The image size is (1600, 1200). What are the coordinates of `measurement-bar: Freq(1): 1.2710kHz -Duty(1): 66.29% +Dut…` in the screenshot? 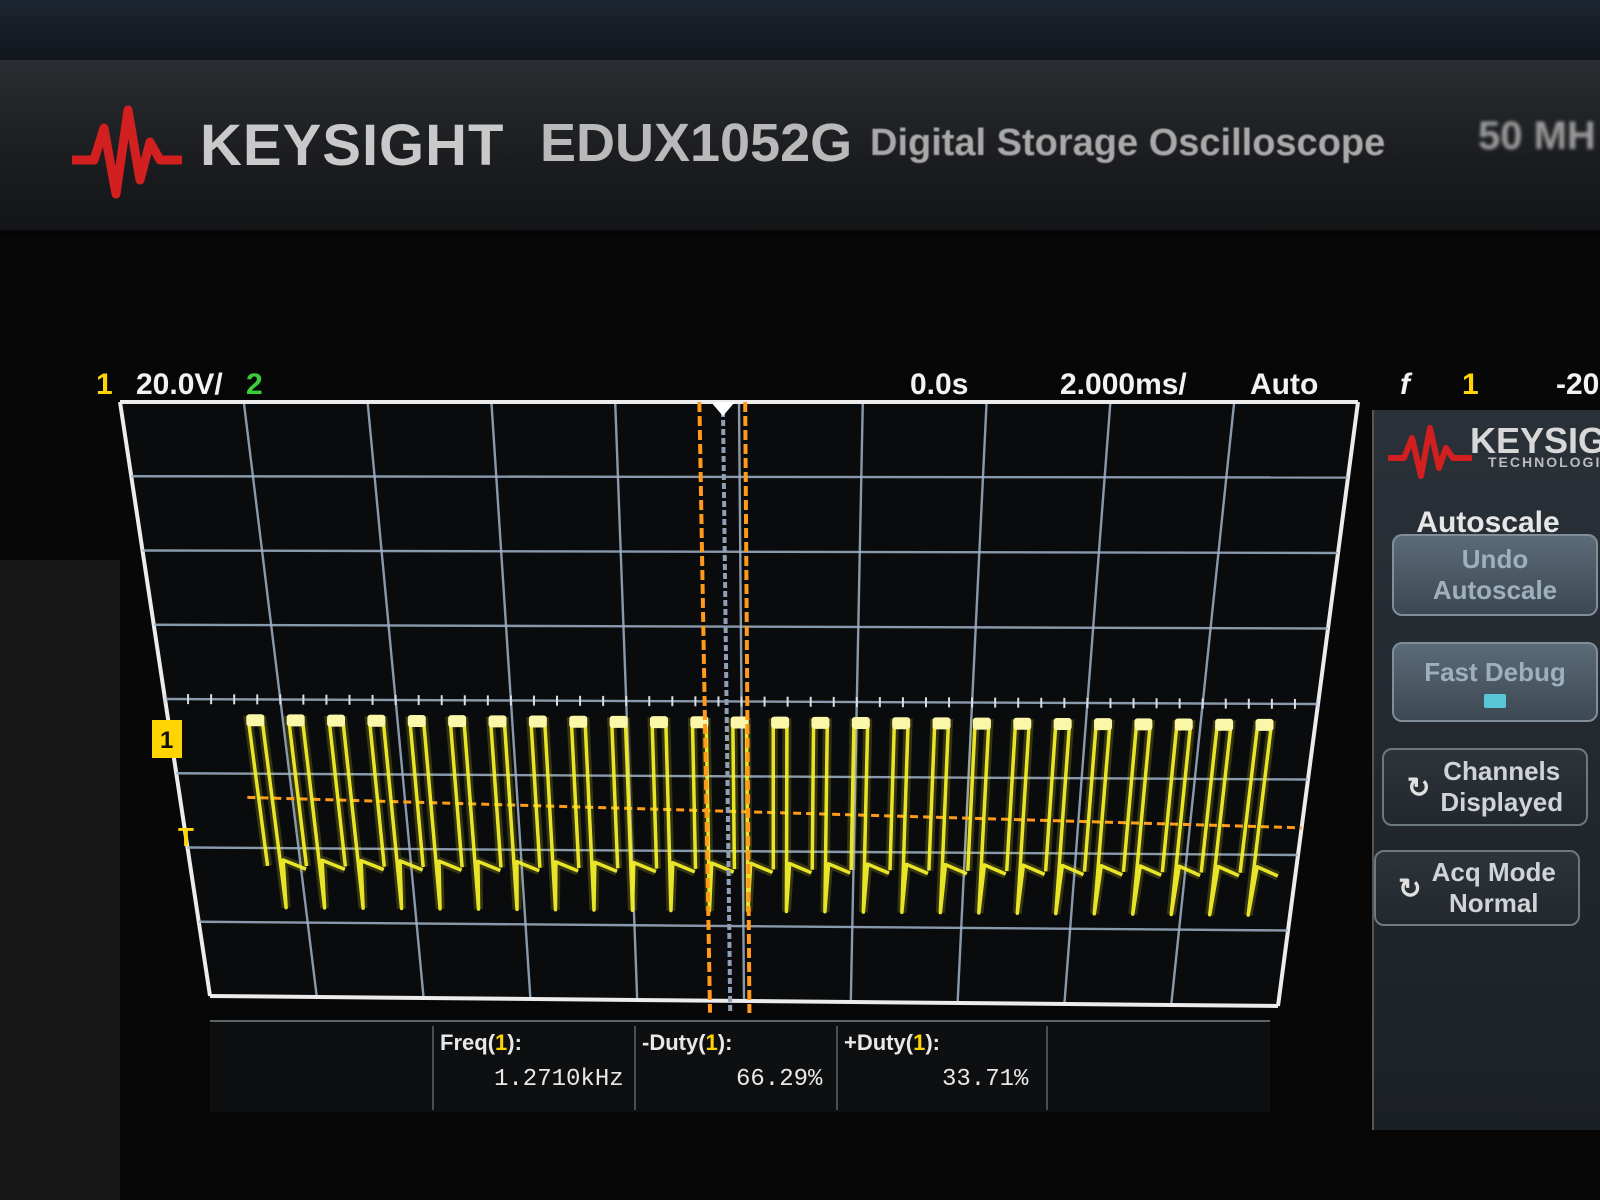 It's located at (740, 1066).